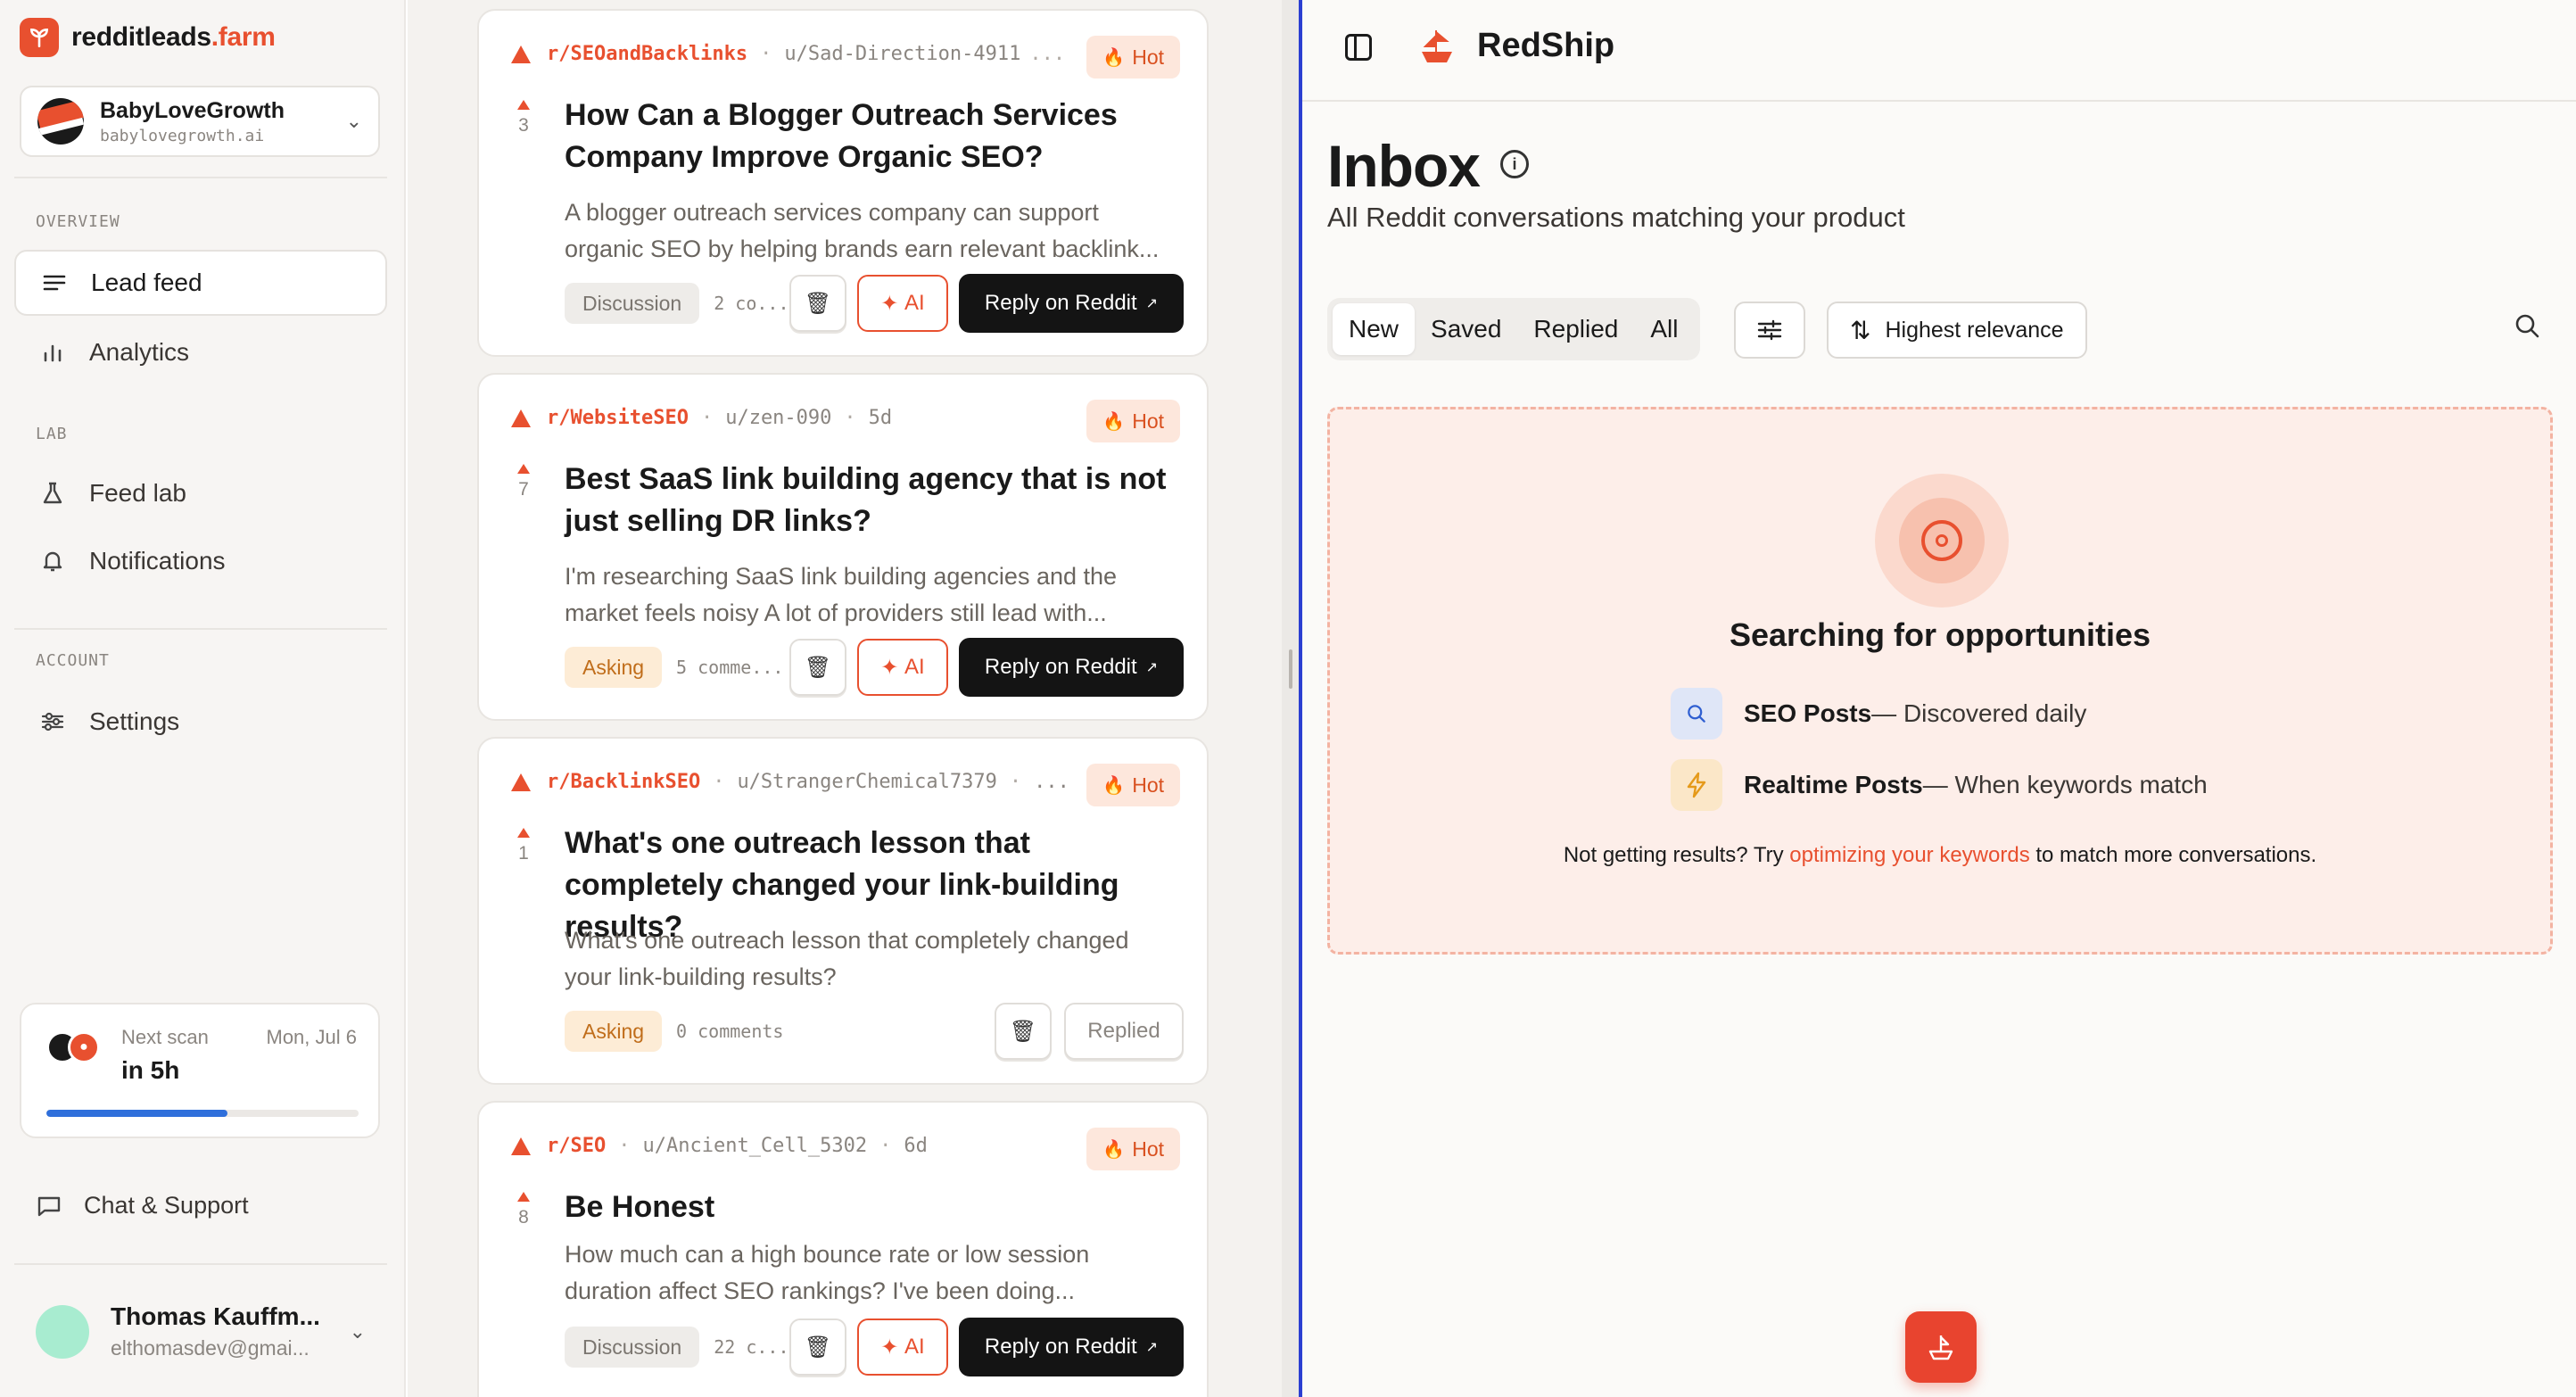 The image size is (2576, 1397). What do you see at coordinates (200, 283) in the screenshot?
I see `sidebar-item-lead-feed: Lead feed` at bounding box center [200, 283].